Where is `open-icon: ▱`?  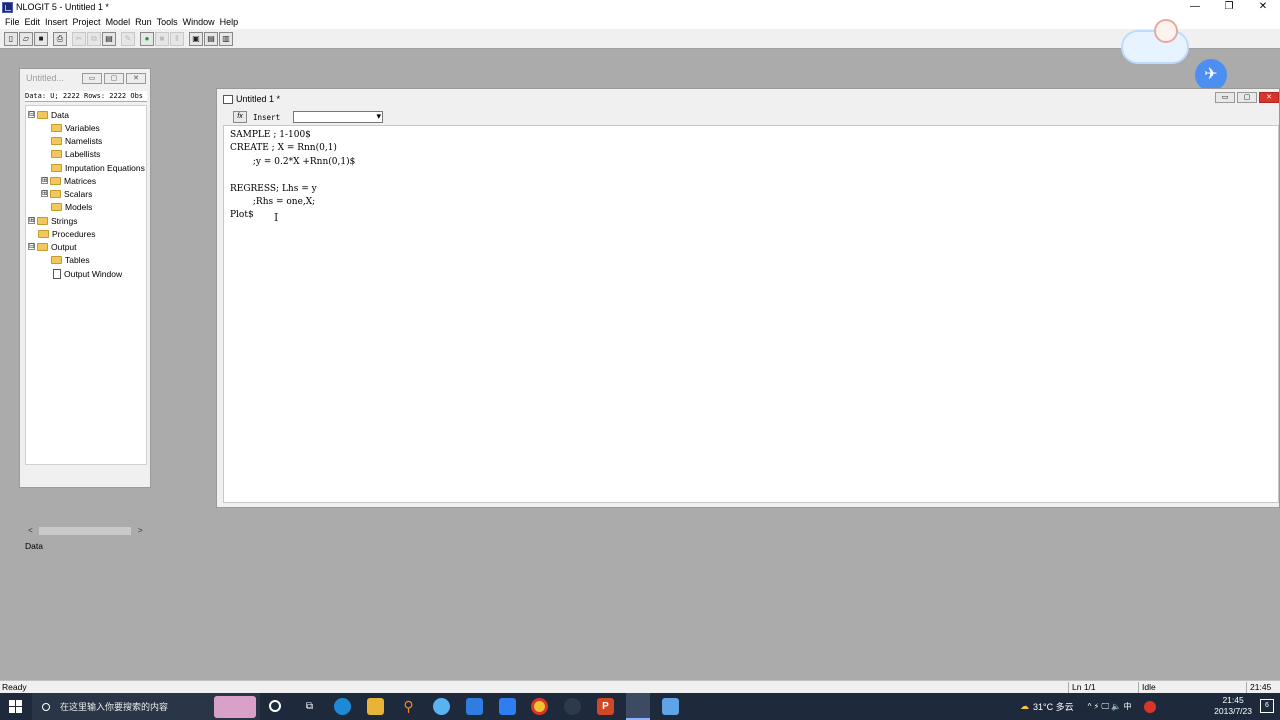 open-icon: ▱ is located at coordinates (26, 38).